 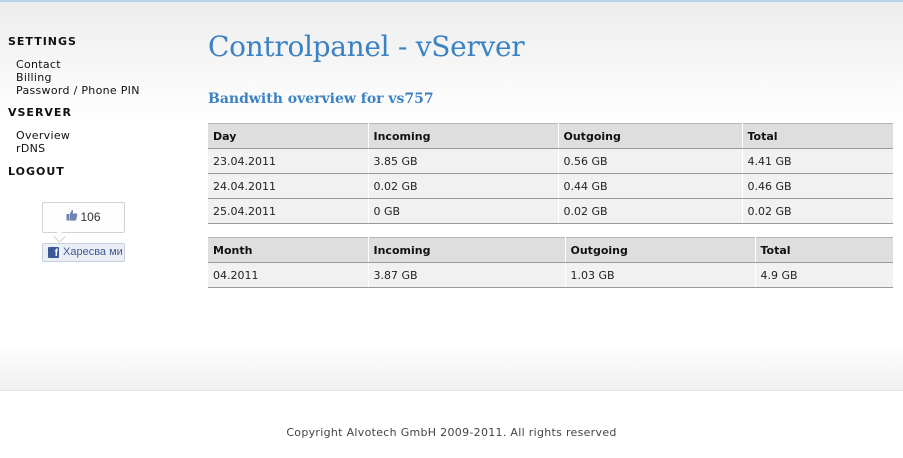 I want to click on cell-total: 0.02 GB, so click(x=817, y=211).